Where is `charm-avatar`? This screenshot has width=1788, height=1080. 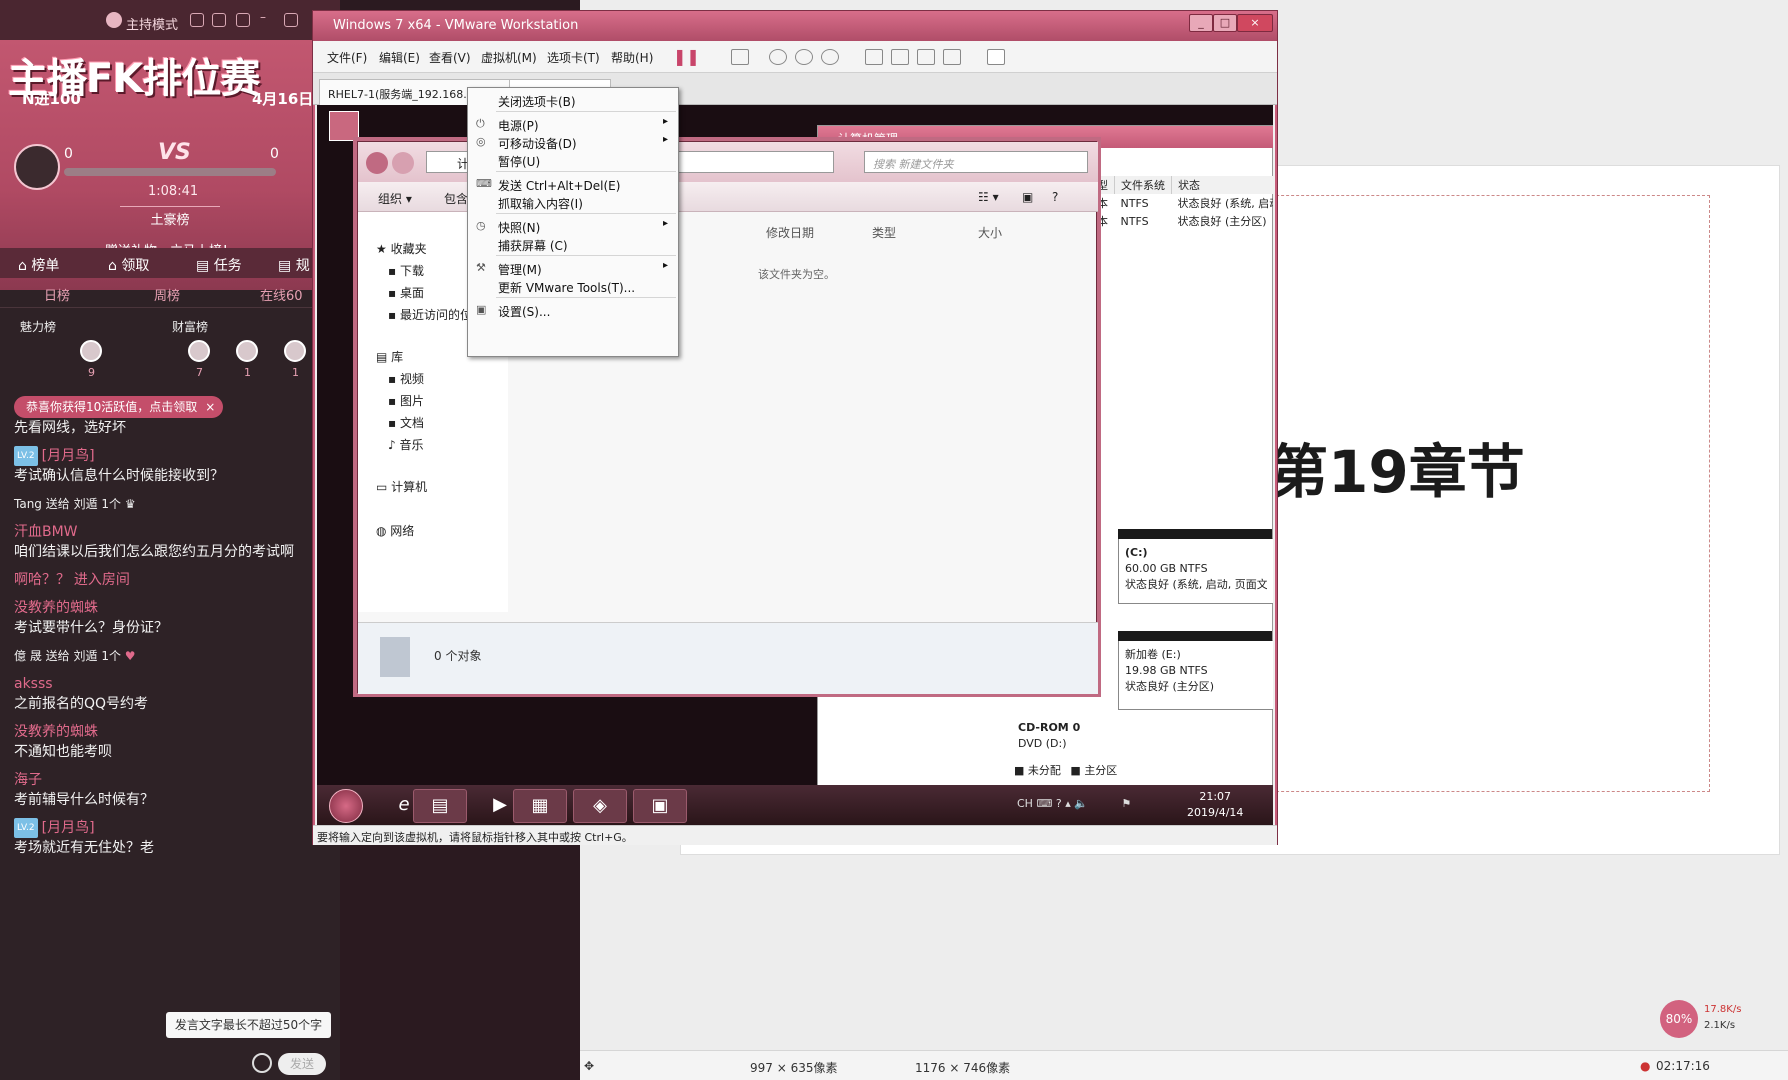 charm-avatar is located at coordinates (91, 351).